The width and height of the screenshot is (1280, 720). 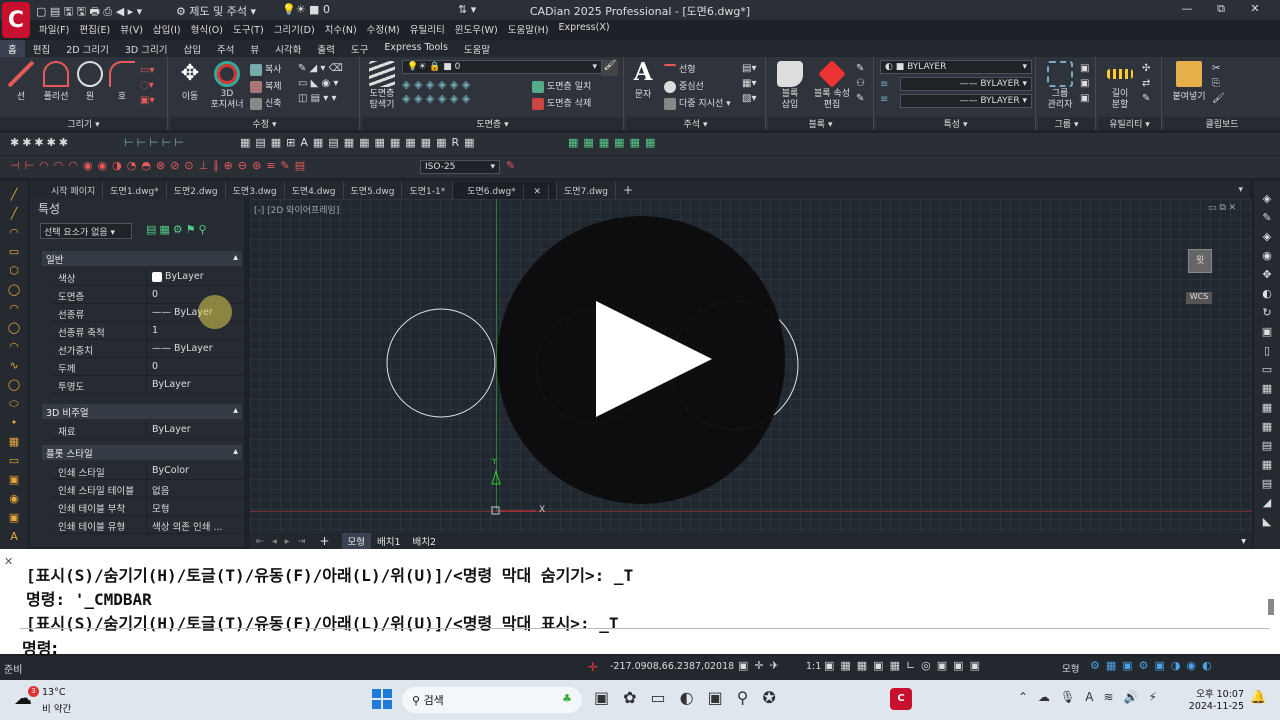 What do you see at coordinates (306, 9) in the screenshot?
I see `quick-layer-dropdown: 💡☀ ■ 0` at bounding box center [306, 9].